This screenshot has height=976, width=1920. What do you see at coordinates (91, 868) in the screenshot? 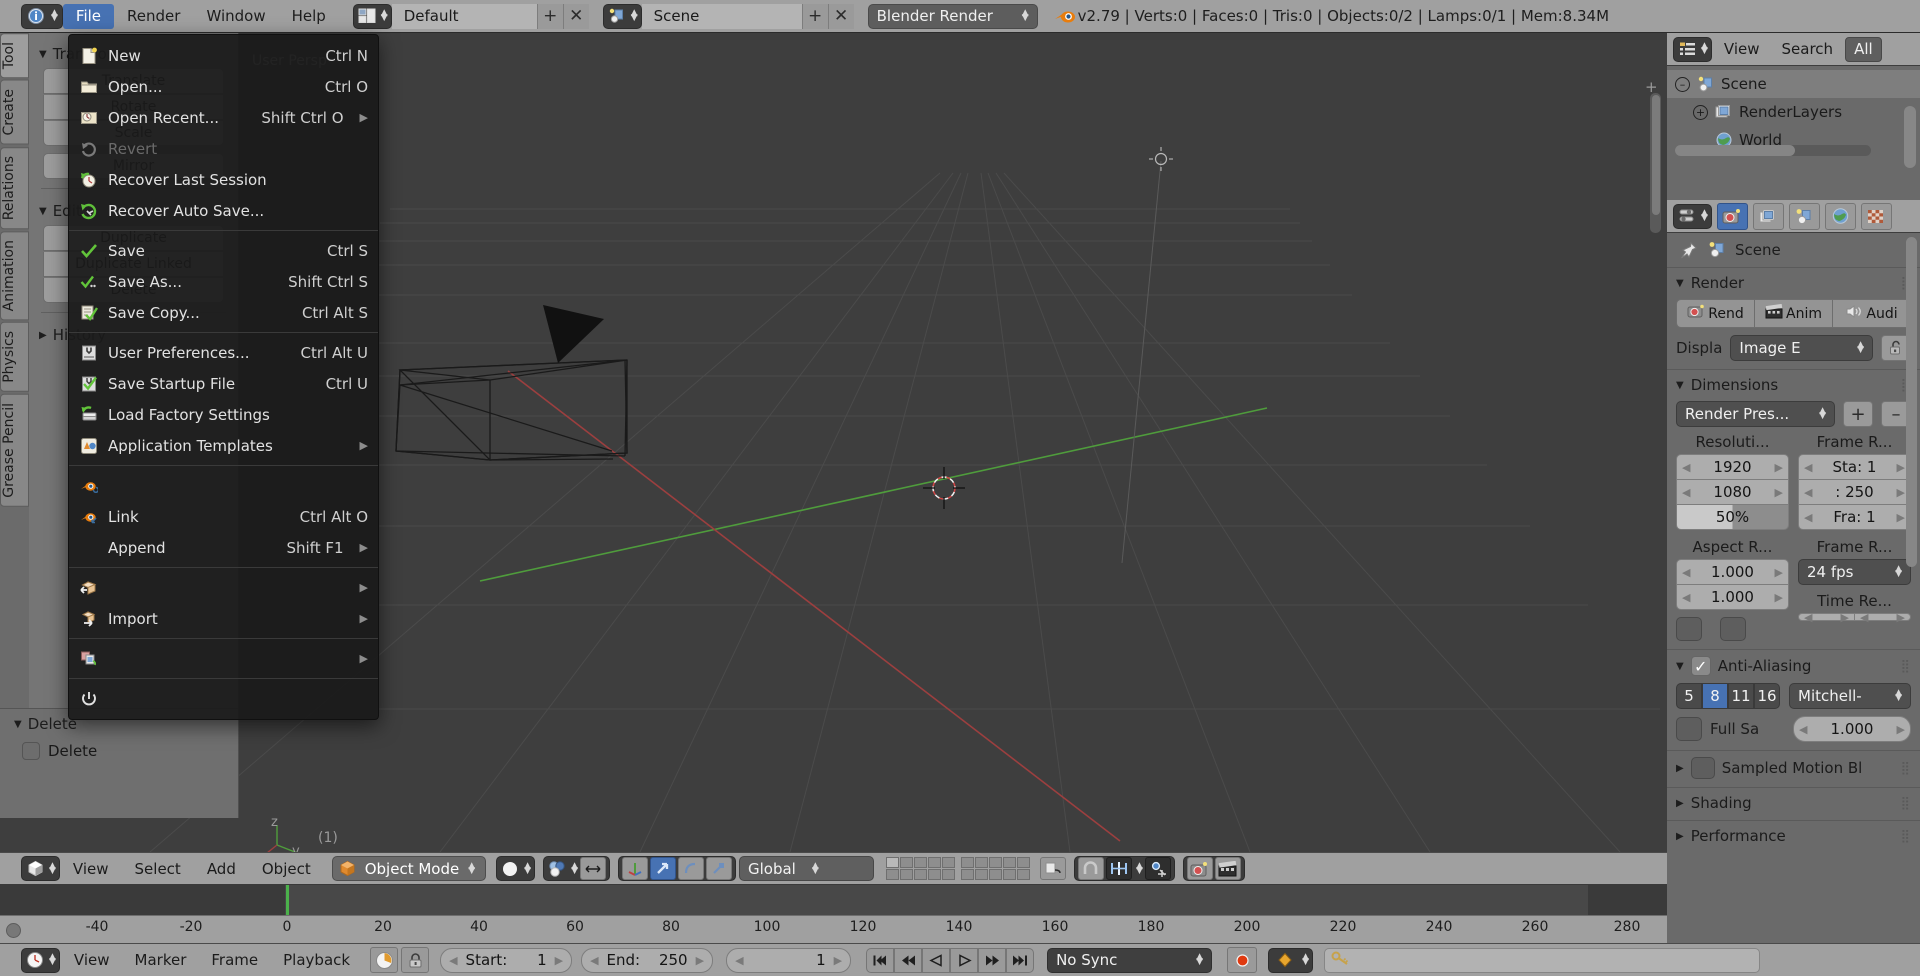
I see `viewport-menu-view: View` at bounding box center [91, 868].